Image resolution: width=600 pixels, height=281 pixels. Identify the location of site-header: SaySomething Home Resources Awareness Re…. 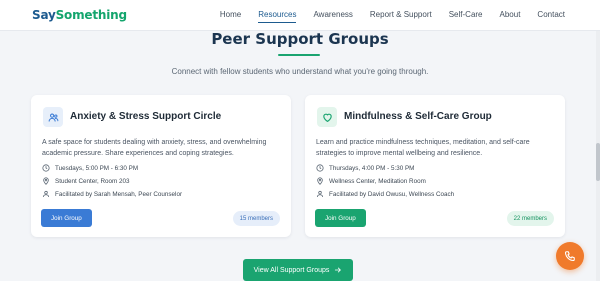
(300, 15).